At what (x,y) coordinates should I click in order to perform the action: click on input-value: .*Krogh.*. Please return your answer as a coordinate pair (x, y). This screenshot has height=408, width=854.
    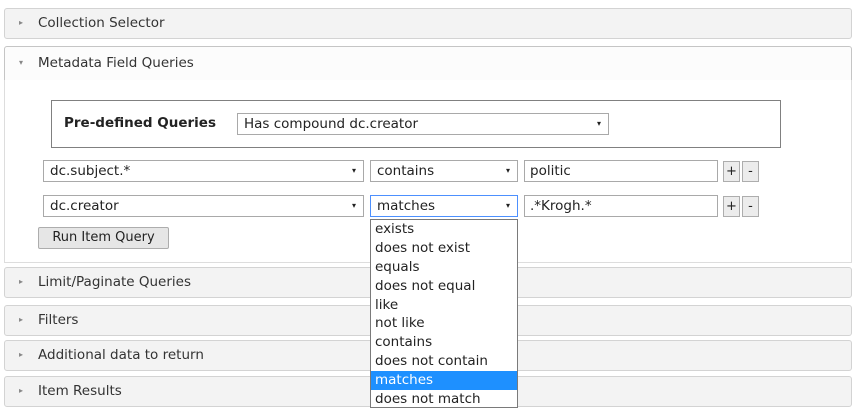
    Looking at the image, I should click on (561, 206).